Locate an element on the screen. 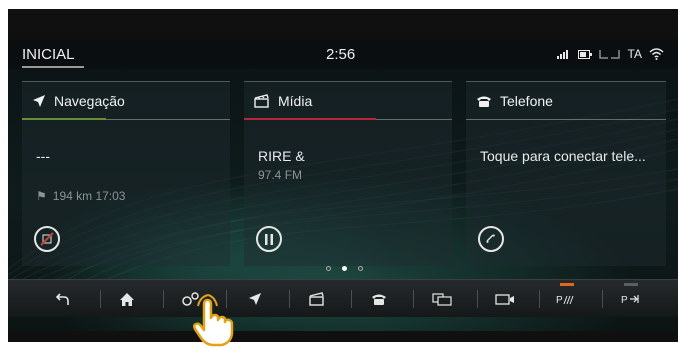 The height and width of the screenshot is (351, 686). media-station-name: RIRE & is located at coordinates (281, 156).